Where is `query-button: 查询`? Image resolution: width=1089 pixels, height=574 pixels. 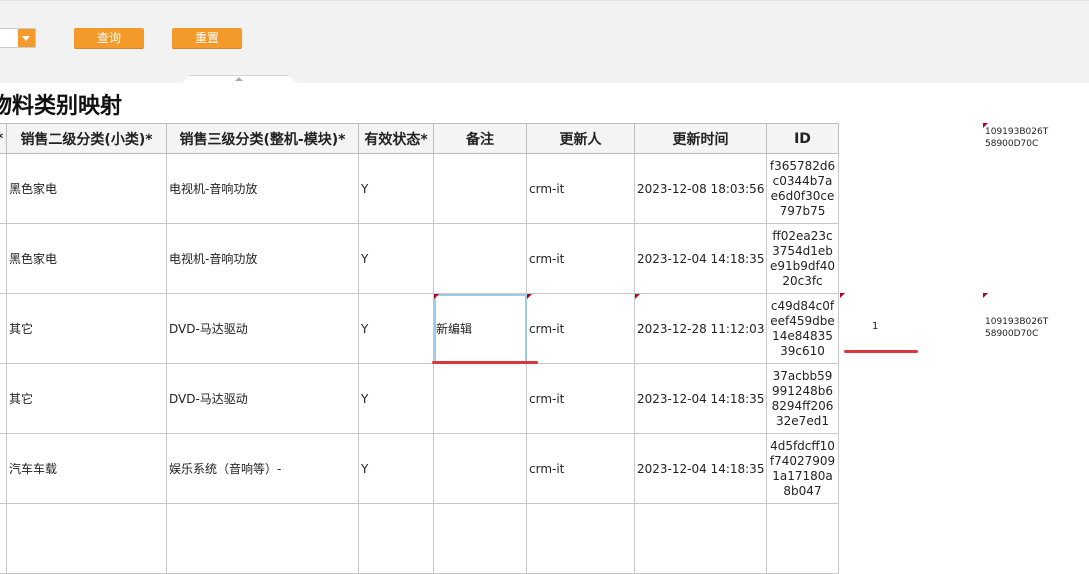 query-button: 查询 is located at coordinates (109, 38).